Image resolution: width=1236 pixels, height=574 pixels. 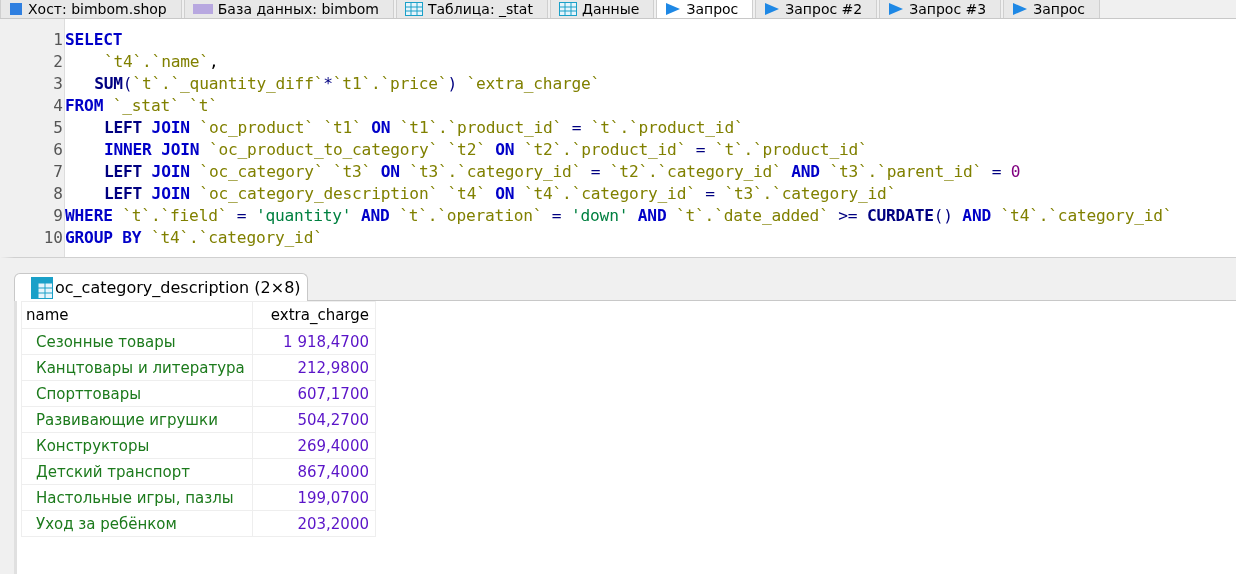 I want to click on code-line: LEFT JOIN `oc_product` `t1` ON `t1`.`product_id` = `t`.`product_id`, so click(x=423, y=128).